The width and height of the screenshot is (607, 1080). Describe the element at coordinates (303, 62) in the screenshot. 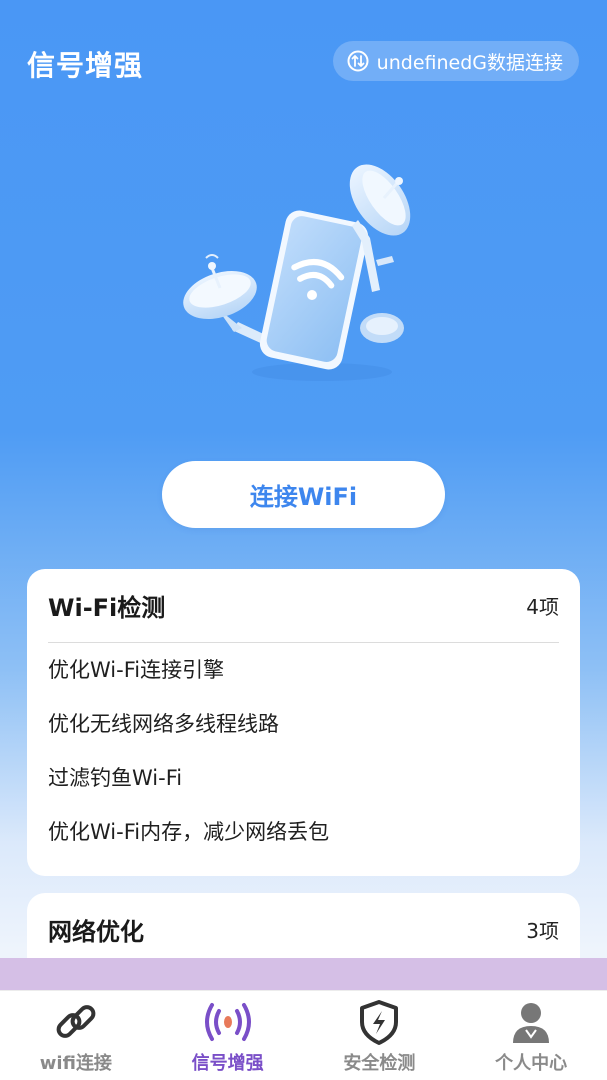

I see `header: 信号增强 undefinedG数据连接` at that location.